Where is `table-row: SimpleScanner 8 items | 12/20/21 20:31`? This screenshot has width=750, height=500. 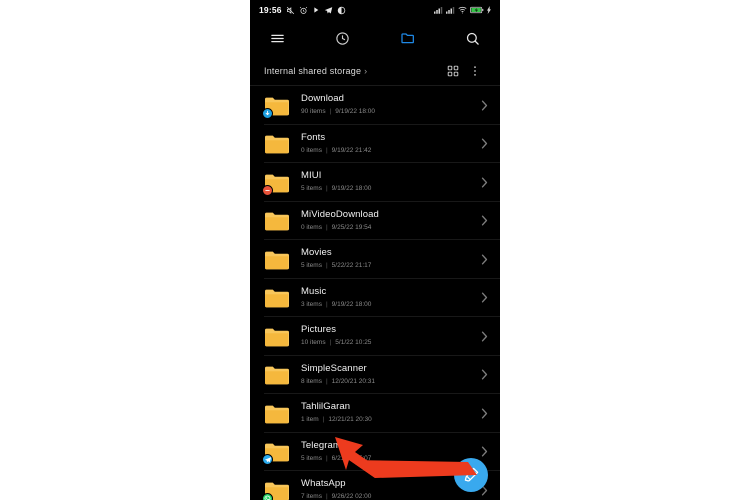 table-row: SimpleScanner 8 items | 12/20/21 20:31 is located at coordinates (375, 375).